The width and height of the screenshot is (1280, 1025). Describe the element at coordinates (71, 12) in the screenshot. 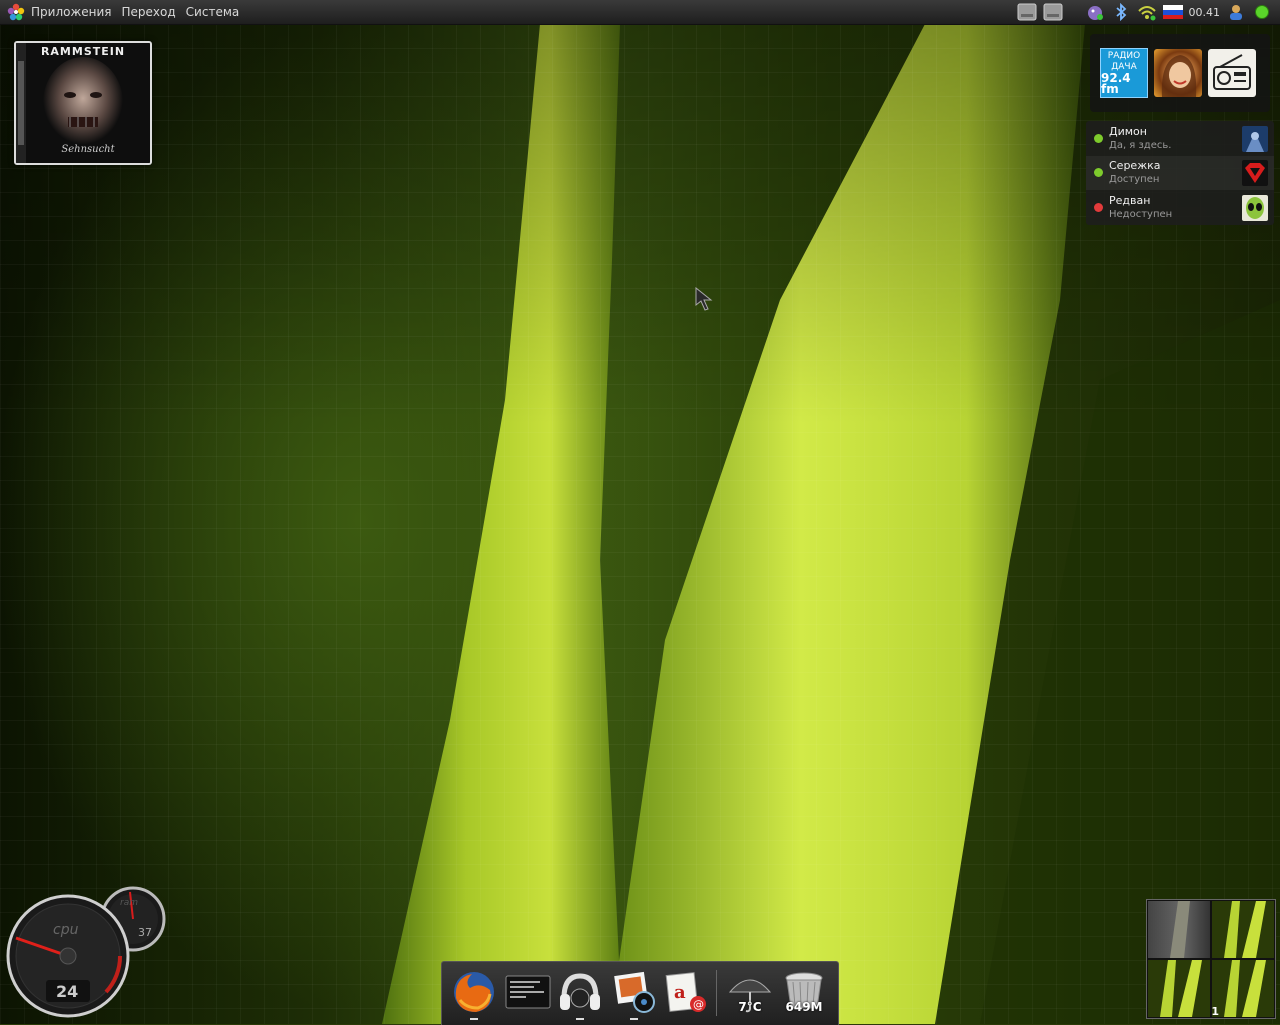

I see `menu-applications: Приложения` at that location.